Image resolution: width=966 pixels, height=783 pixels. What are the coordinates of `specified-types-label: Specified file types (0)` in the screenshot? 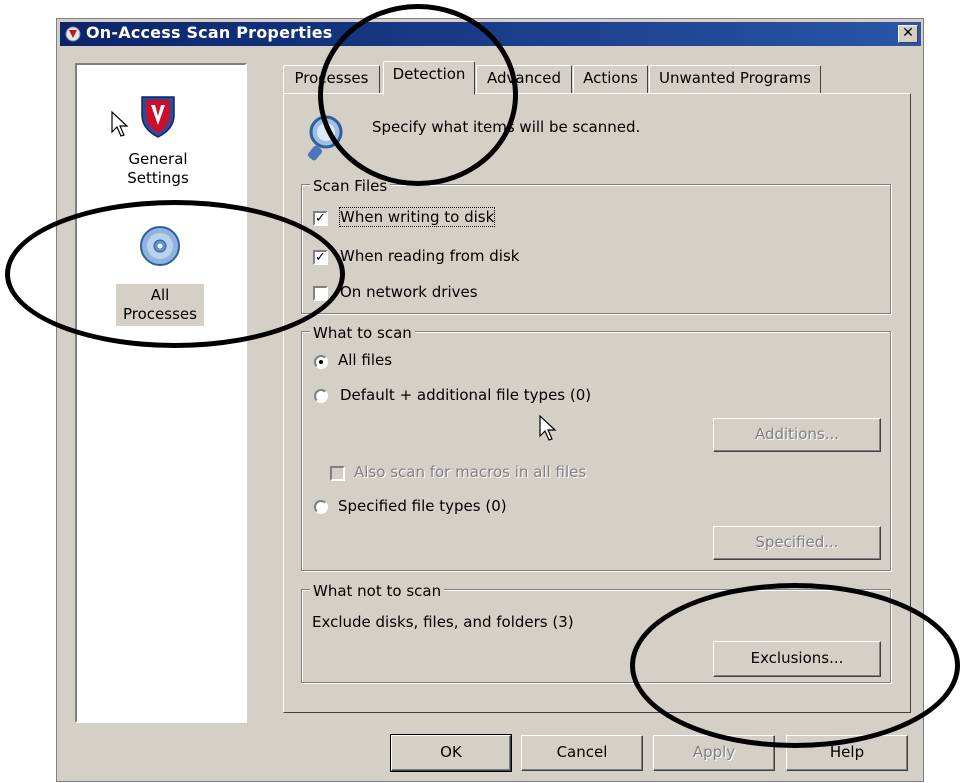 It's located at (422, 506).